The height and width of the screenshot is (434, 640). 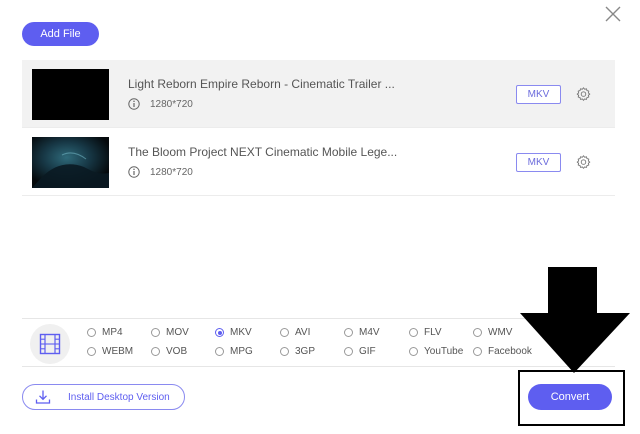 What do you see at coordinates (303, 332) in the screenshot?
I see `format-label: AVI` at bounding box center [303, 332].